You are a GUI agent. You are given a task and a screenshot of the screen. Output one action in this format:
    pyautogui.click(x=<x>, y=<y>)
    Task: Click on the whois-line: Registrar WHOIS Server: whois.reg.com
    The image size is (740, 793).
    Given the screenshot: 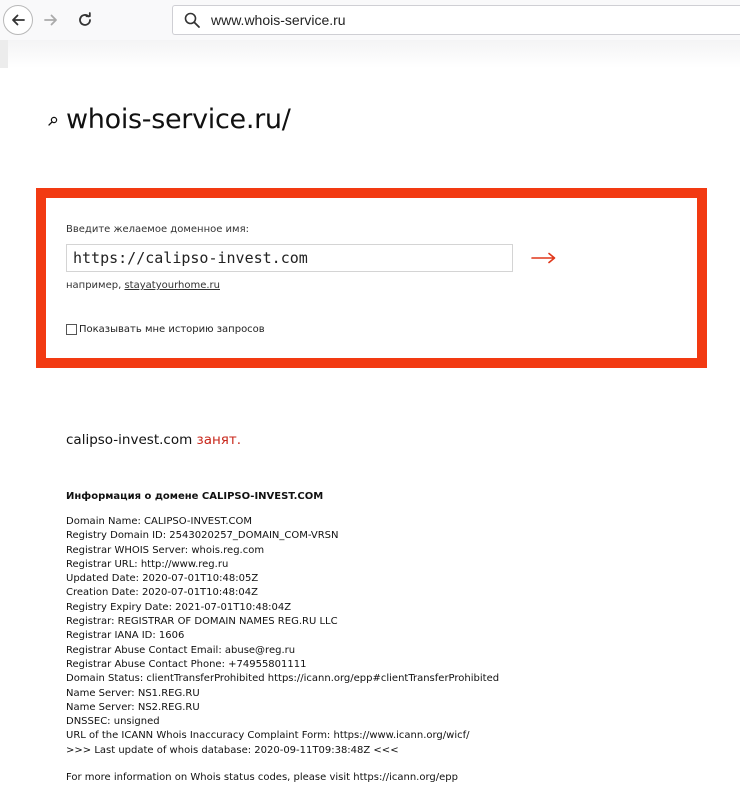 What is the action you would take?
    pyautogui.click(x=165, y=550)
    